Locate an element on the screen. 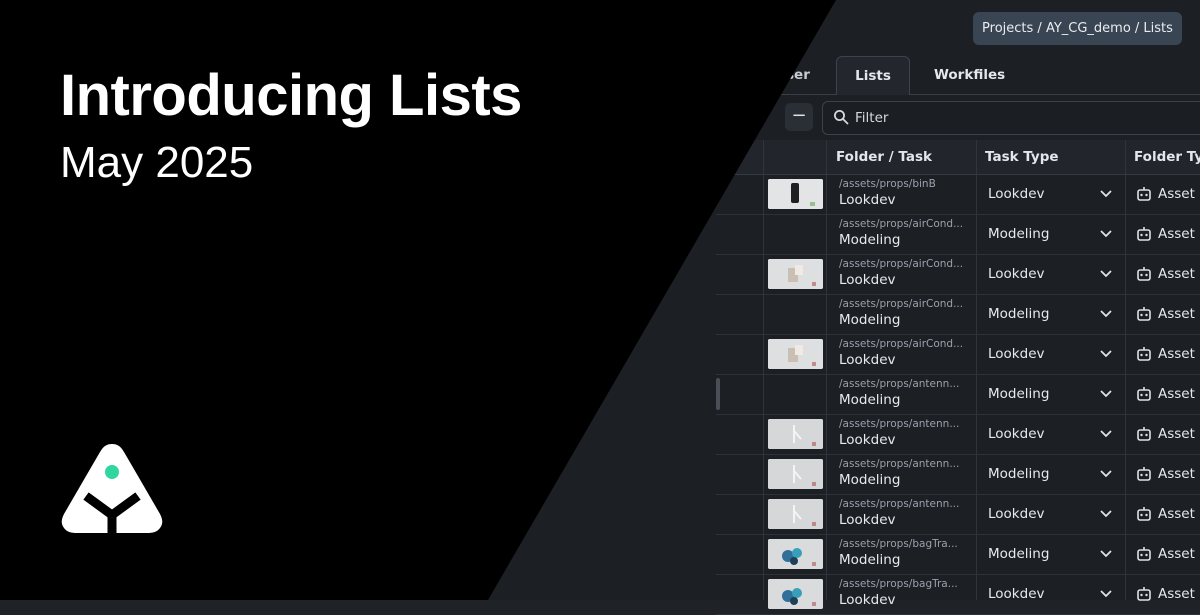 Image resolution: width=1200 pixels, height=615 pixels. ayon-logo-icon is located at coordinates (112, 488).